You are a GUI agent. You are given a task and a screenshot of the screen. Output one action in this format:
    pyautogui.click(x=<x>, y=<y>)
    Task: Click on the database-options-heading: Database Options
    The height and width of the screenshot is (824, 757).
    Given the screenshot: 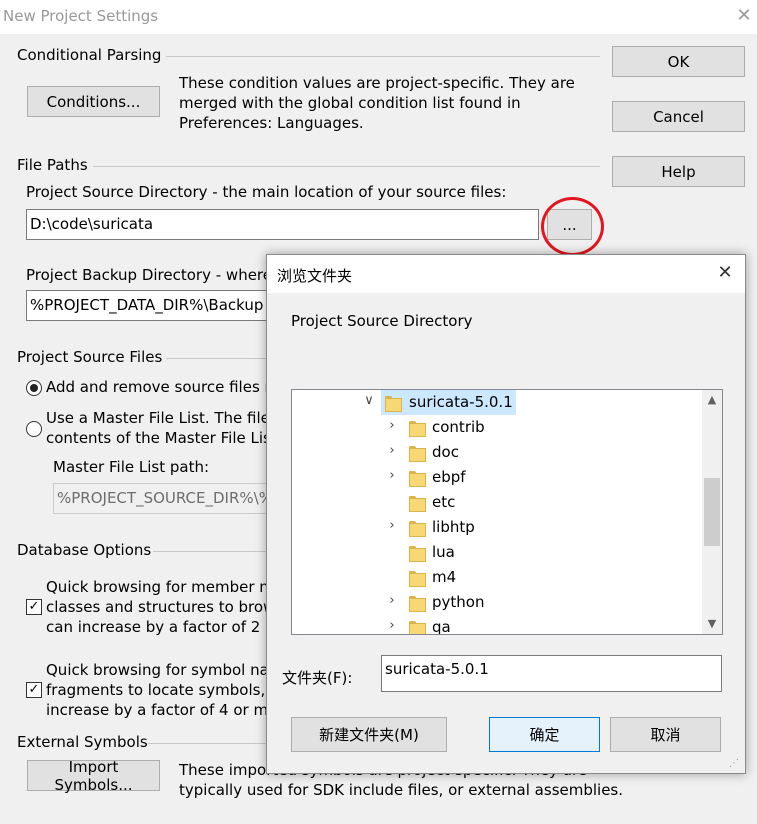 What is the action you would take?
    pyautogui.click(x=84, y=550)
    